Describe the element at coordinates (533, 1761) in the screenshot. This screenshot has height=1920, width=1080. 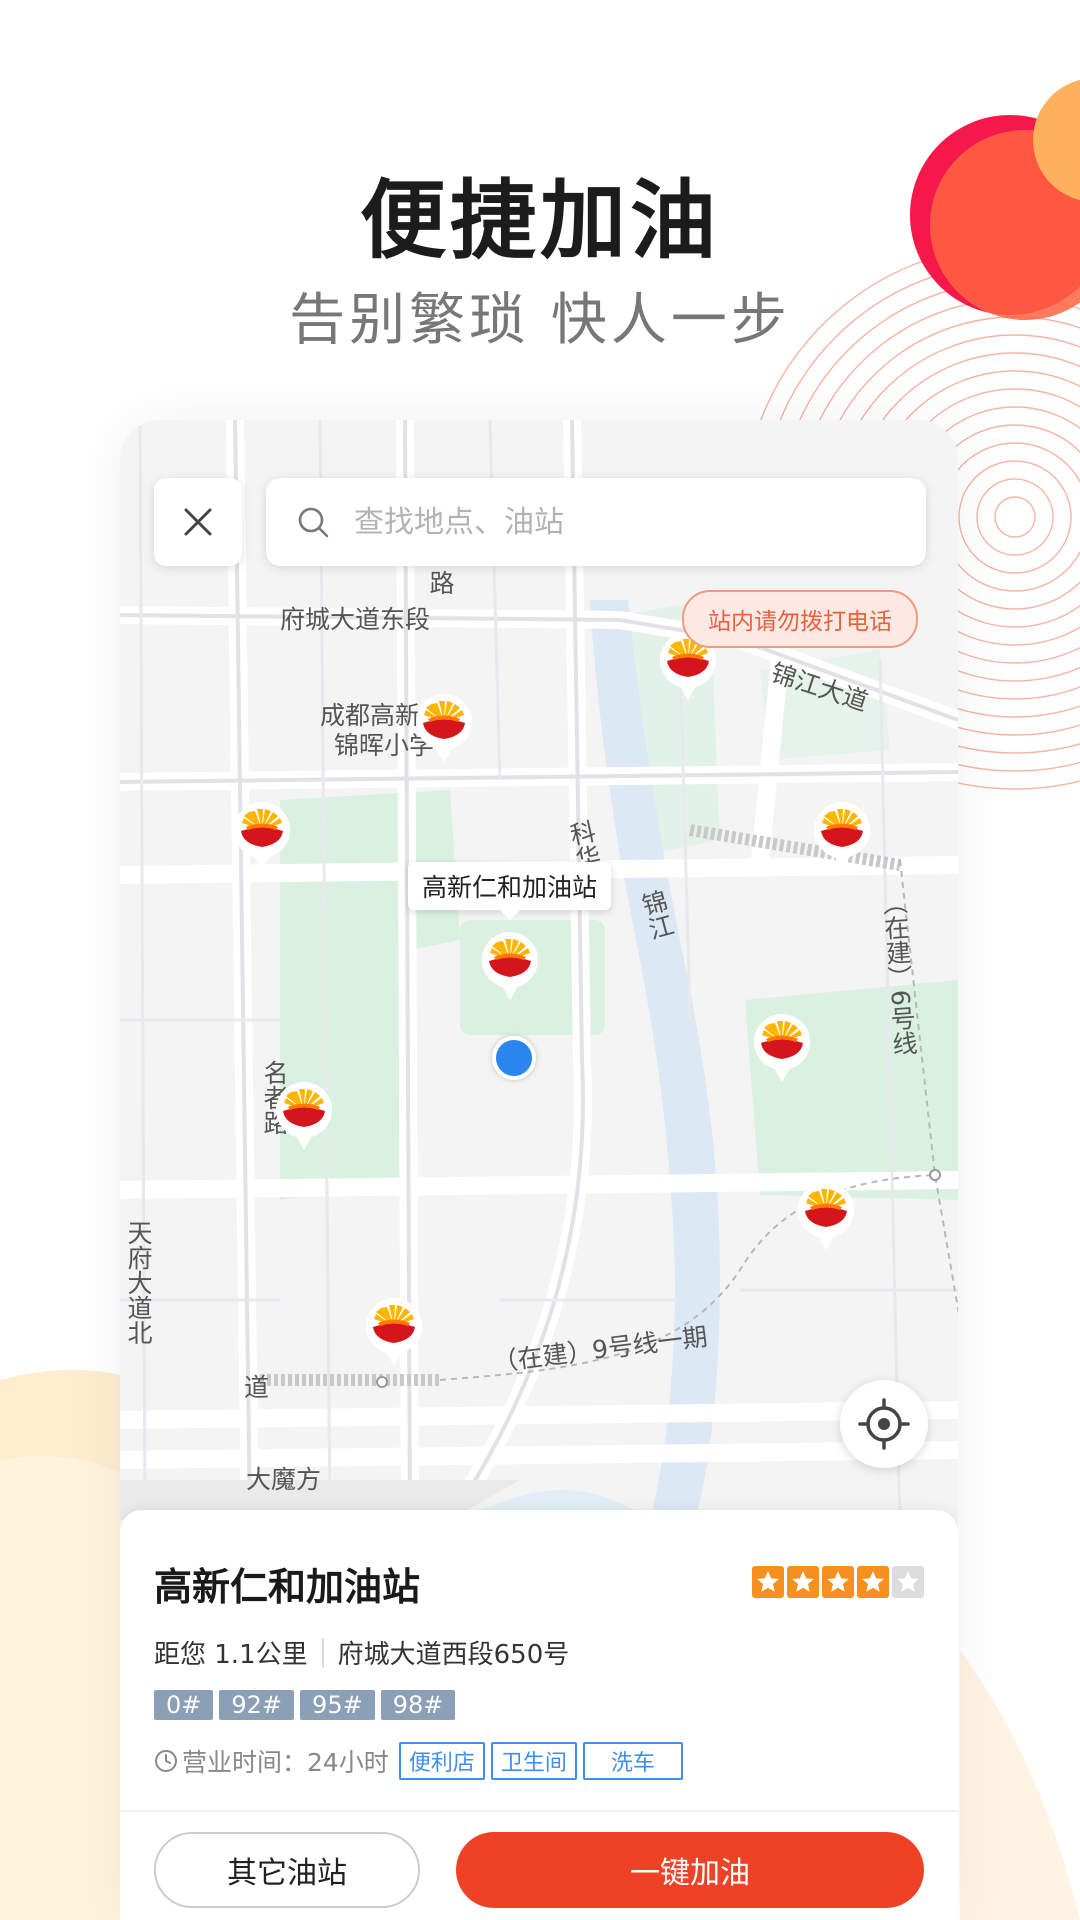
I see `service-tag: 卫生间` at that location.